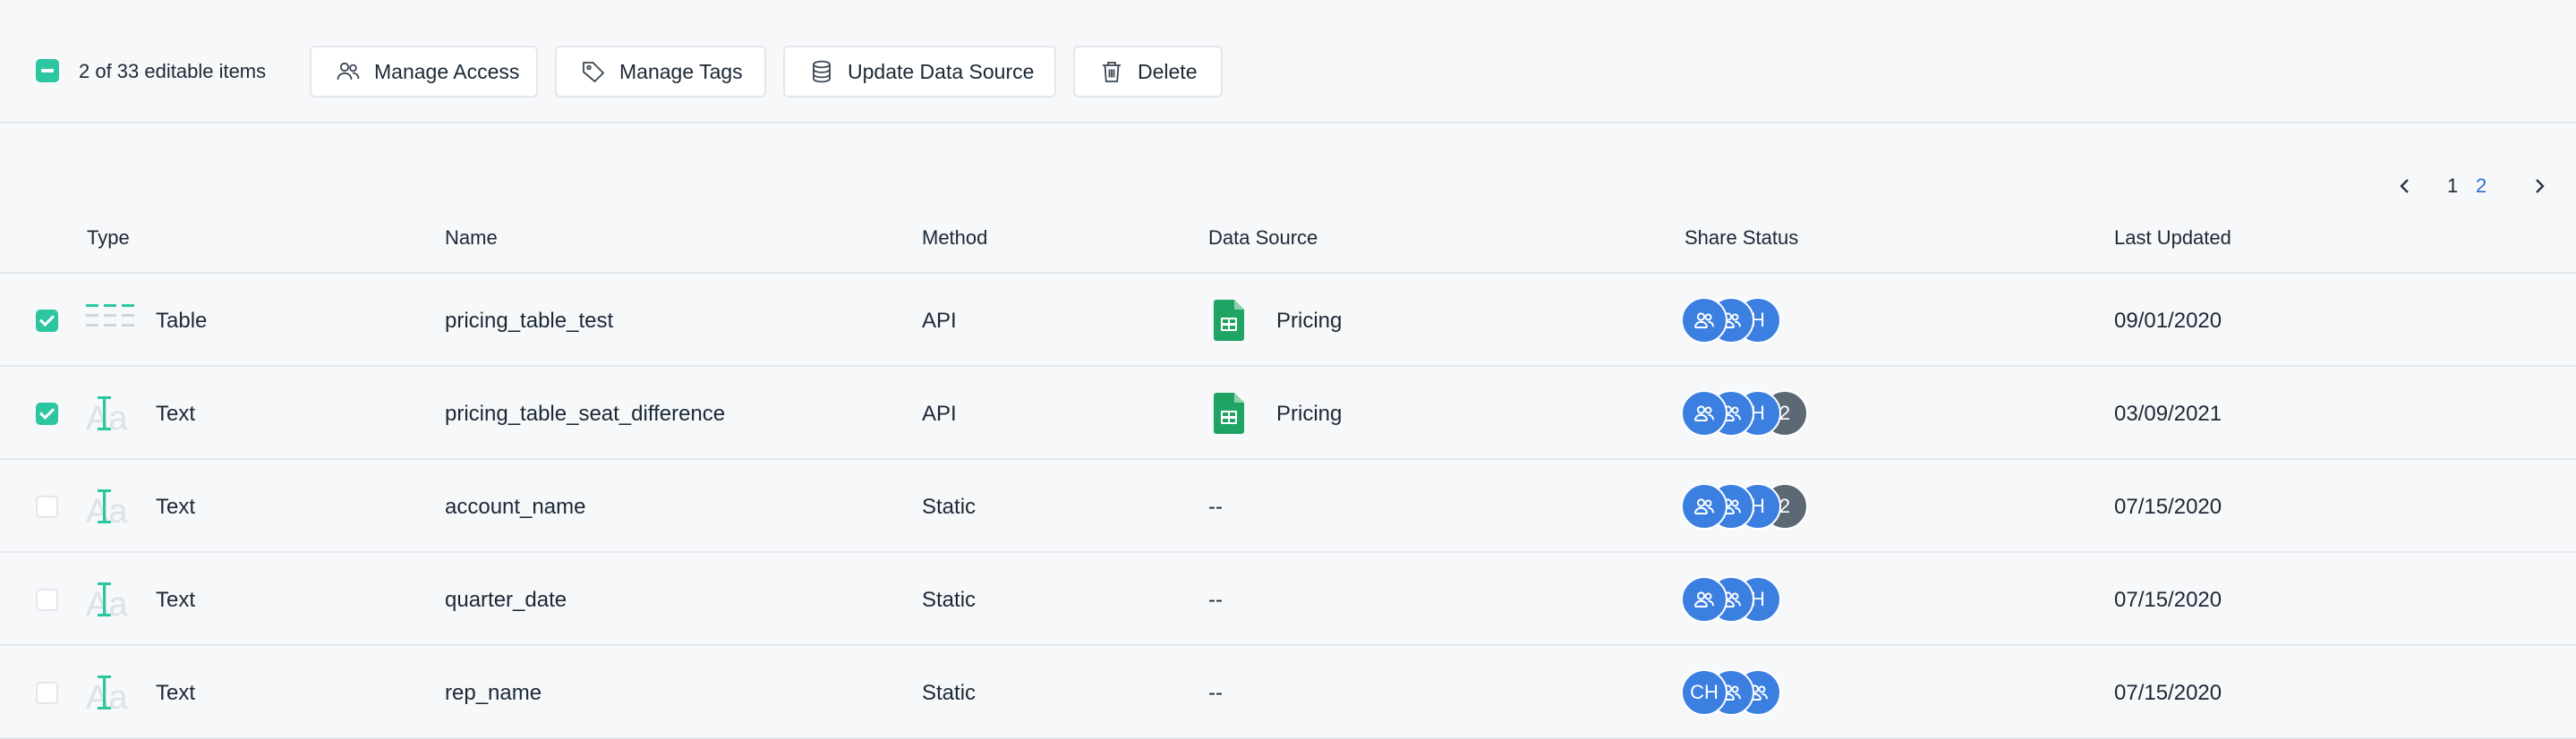 The image size is (2576, 739). Describe the element at coordinates (821, 71) in the screenshot. I see `database-icon` at that location.